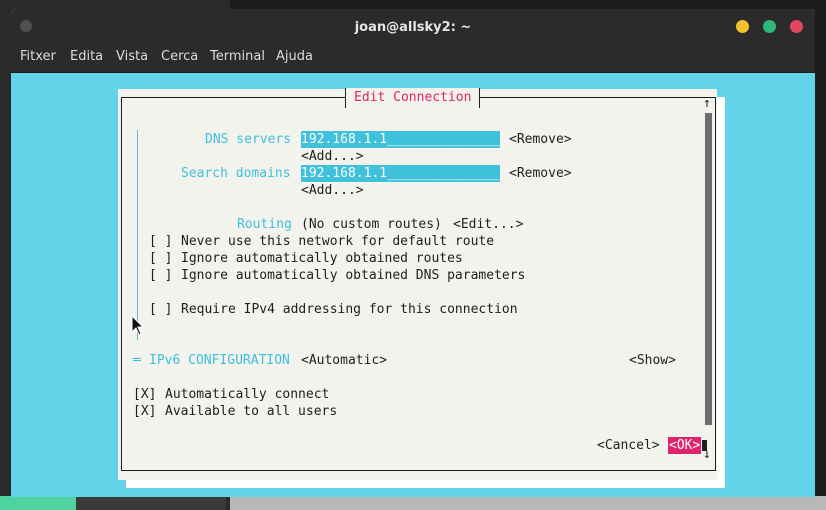 This screenshot has height=510, width=826. Describe the element at coordinates (344, 360) in the screenshot. I see `ipv6-method-select: <Automatic>` at that location.